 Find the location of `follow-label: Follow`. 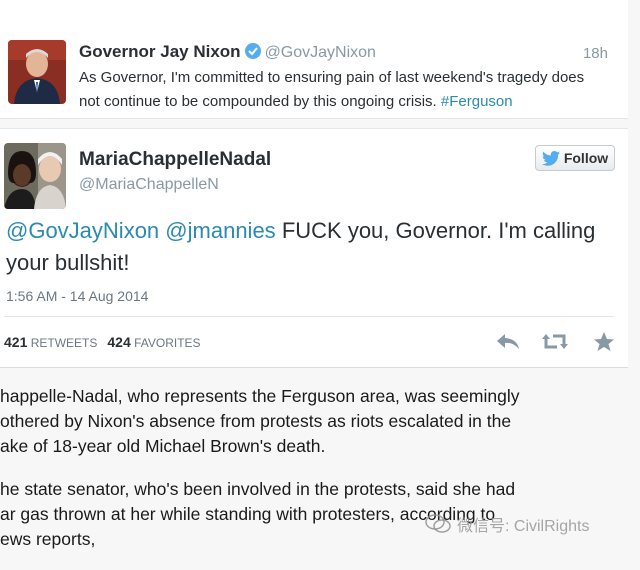

follow-label: Follow is located at coordinates (586, 158).